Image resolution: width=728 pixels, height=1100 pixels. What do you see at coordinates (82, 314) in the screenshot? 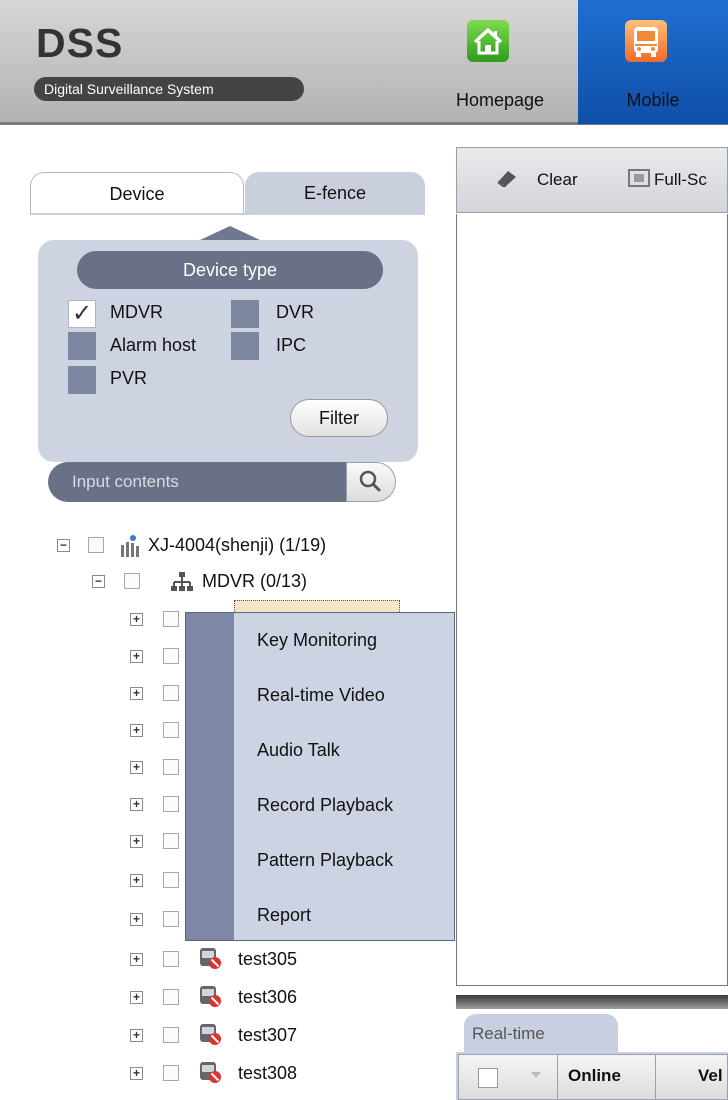
I see `checkbox-mdvr: ✓` at bounding box center [82, 314].